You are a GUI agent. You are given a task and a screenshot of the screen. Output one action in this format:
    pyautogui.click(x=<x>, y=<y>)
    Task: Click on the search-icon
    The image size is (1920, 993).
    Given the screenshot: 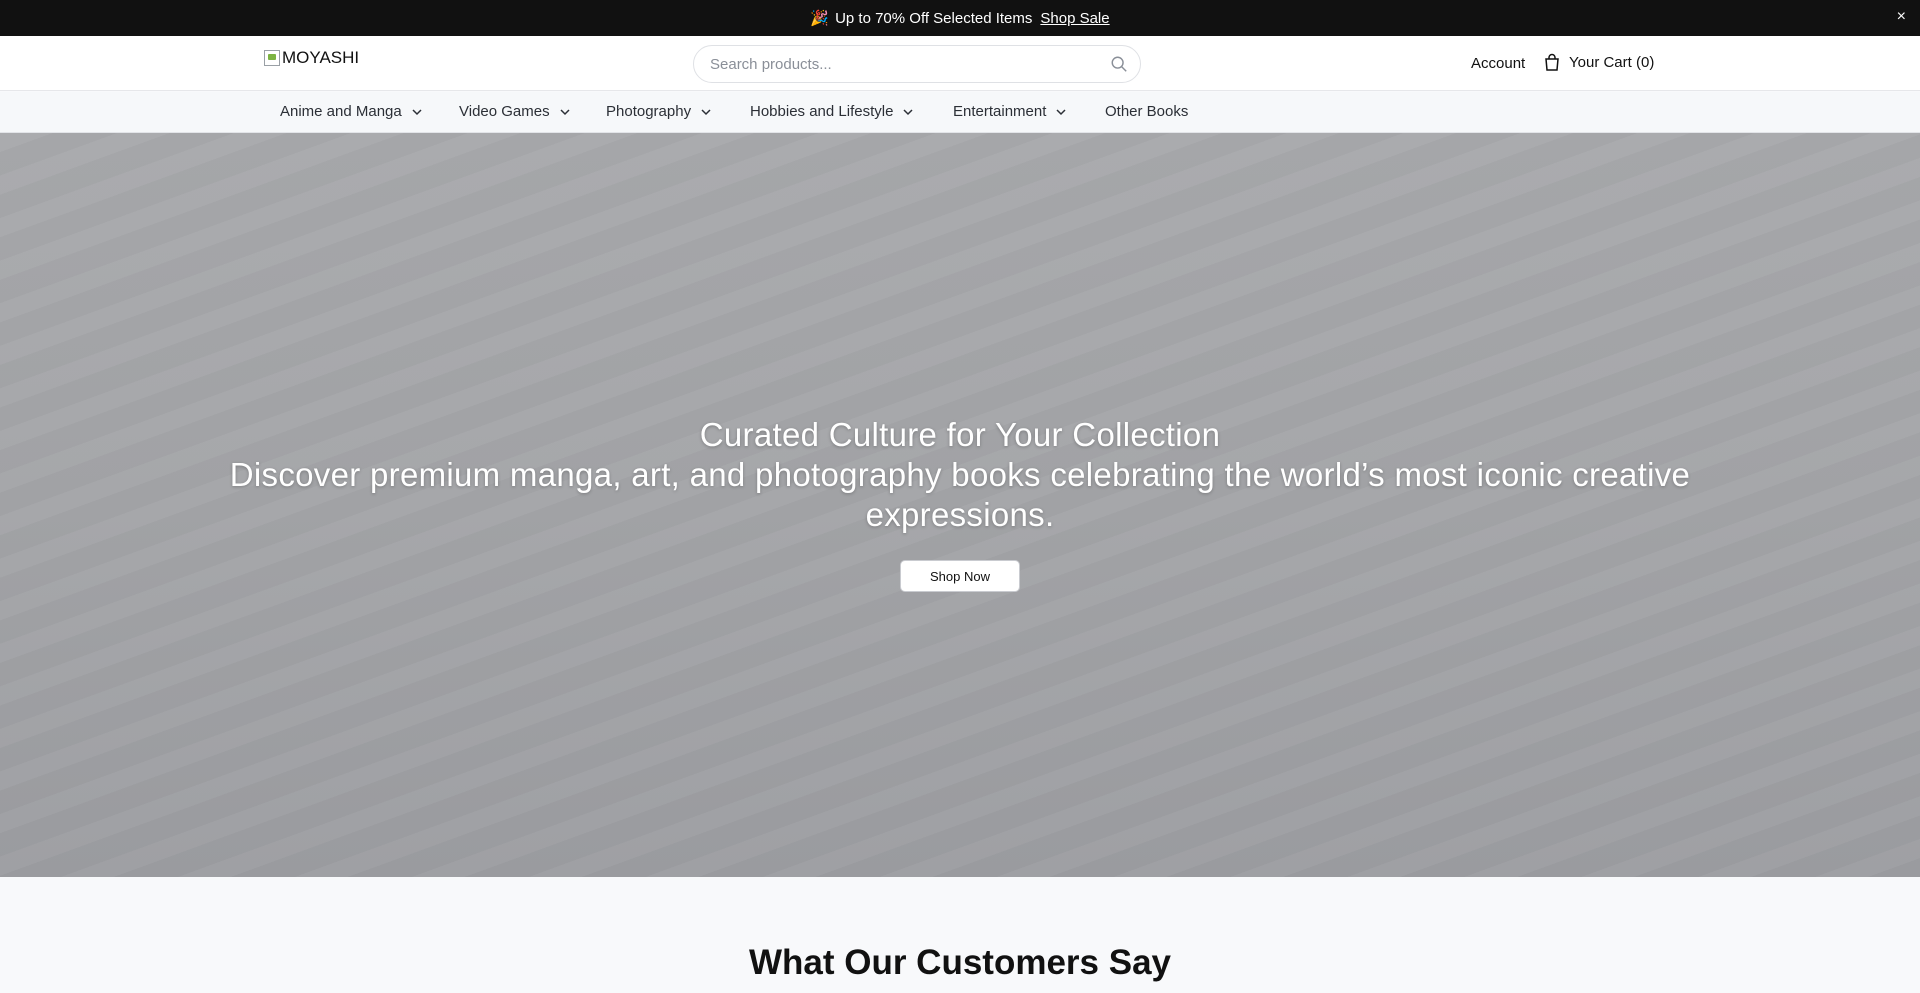 What is the action you would take?
    pyautogui.click(x=1119, y=64)
    